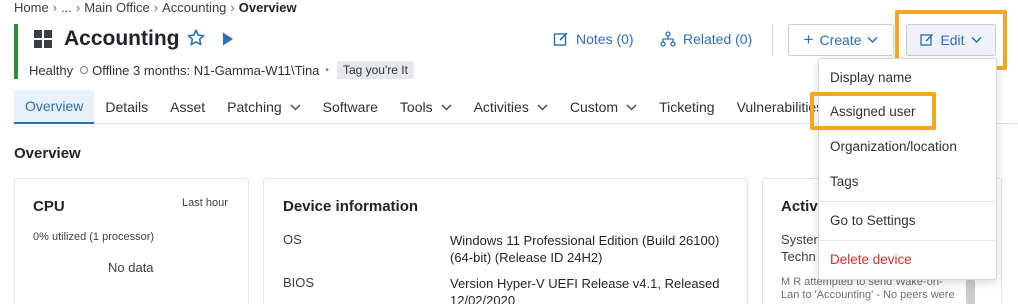 The height and width of the screenshot is (304, 1018). Describe the element at coordinates (51, 70) in the screenshot. I see `health-status: Healthy` at that location.